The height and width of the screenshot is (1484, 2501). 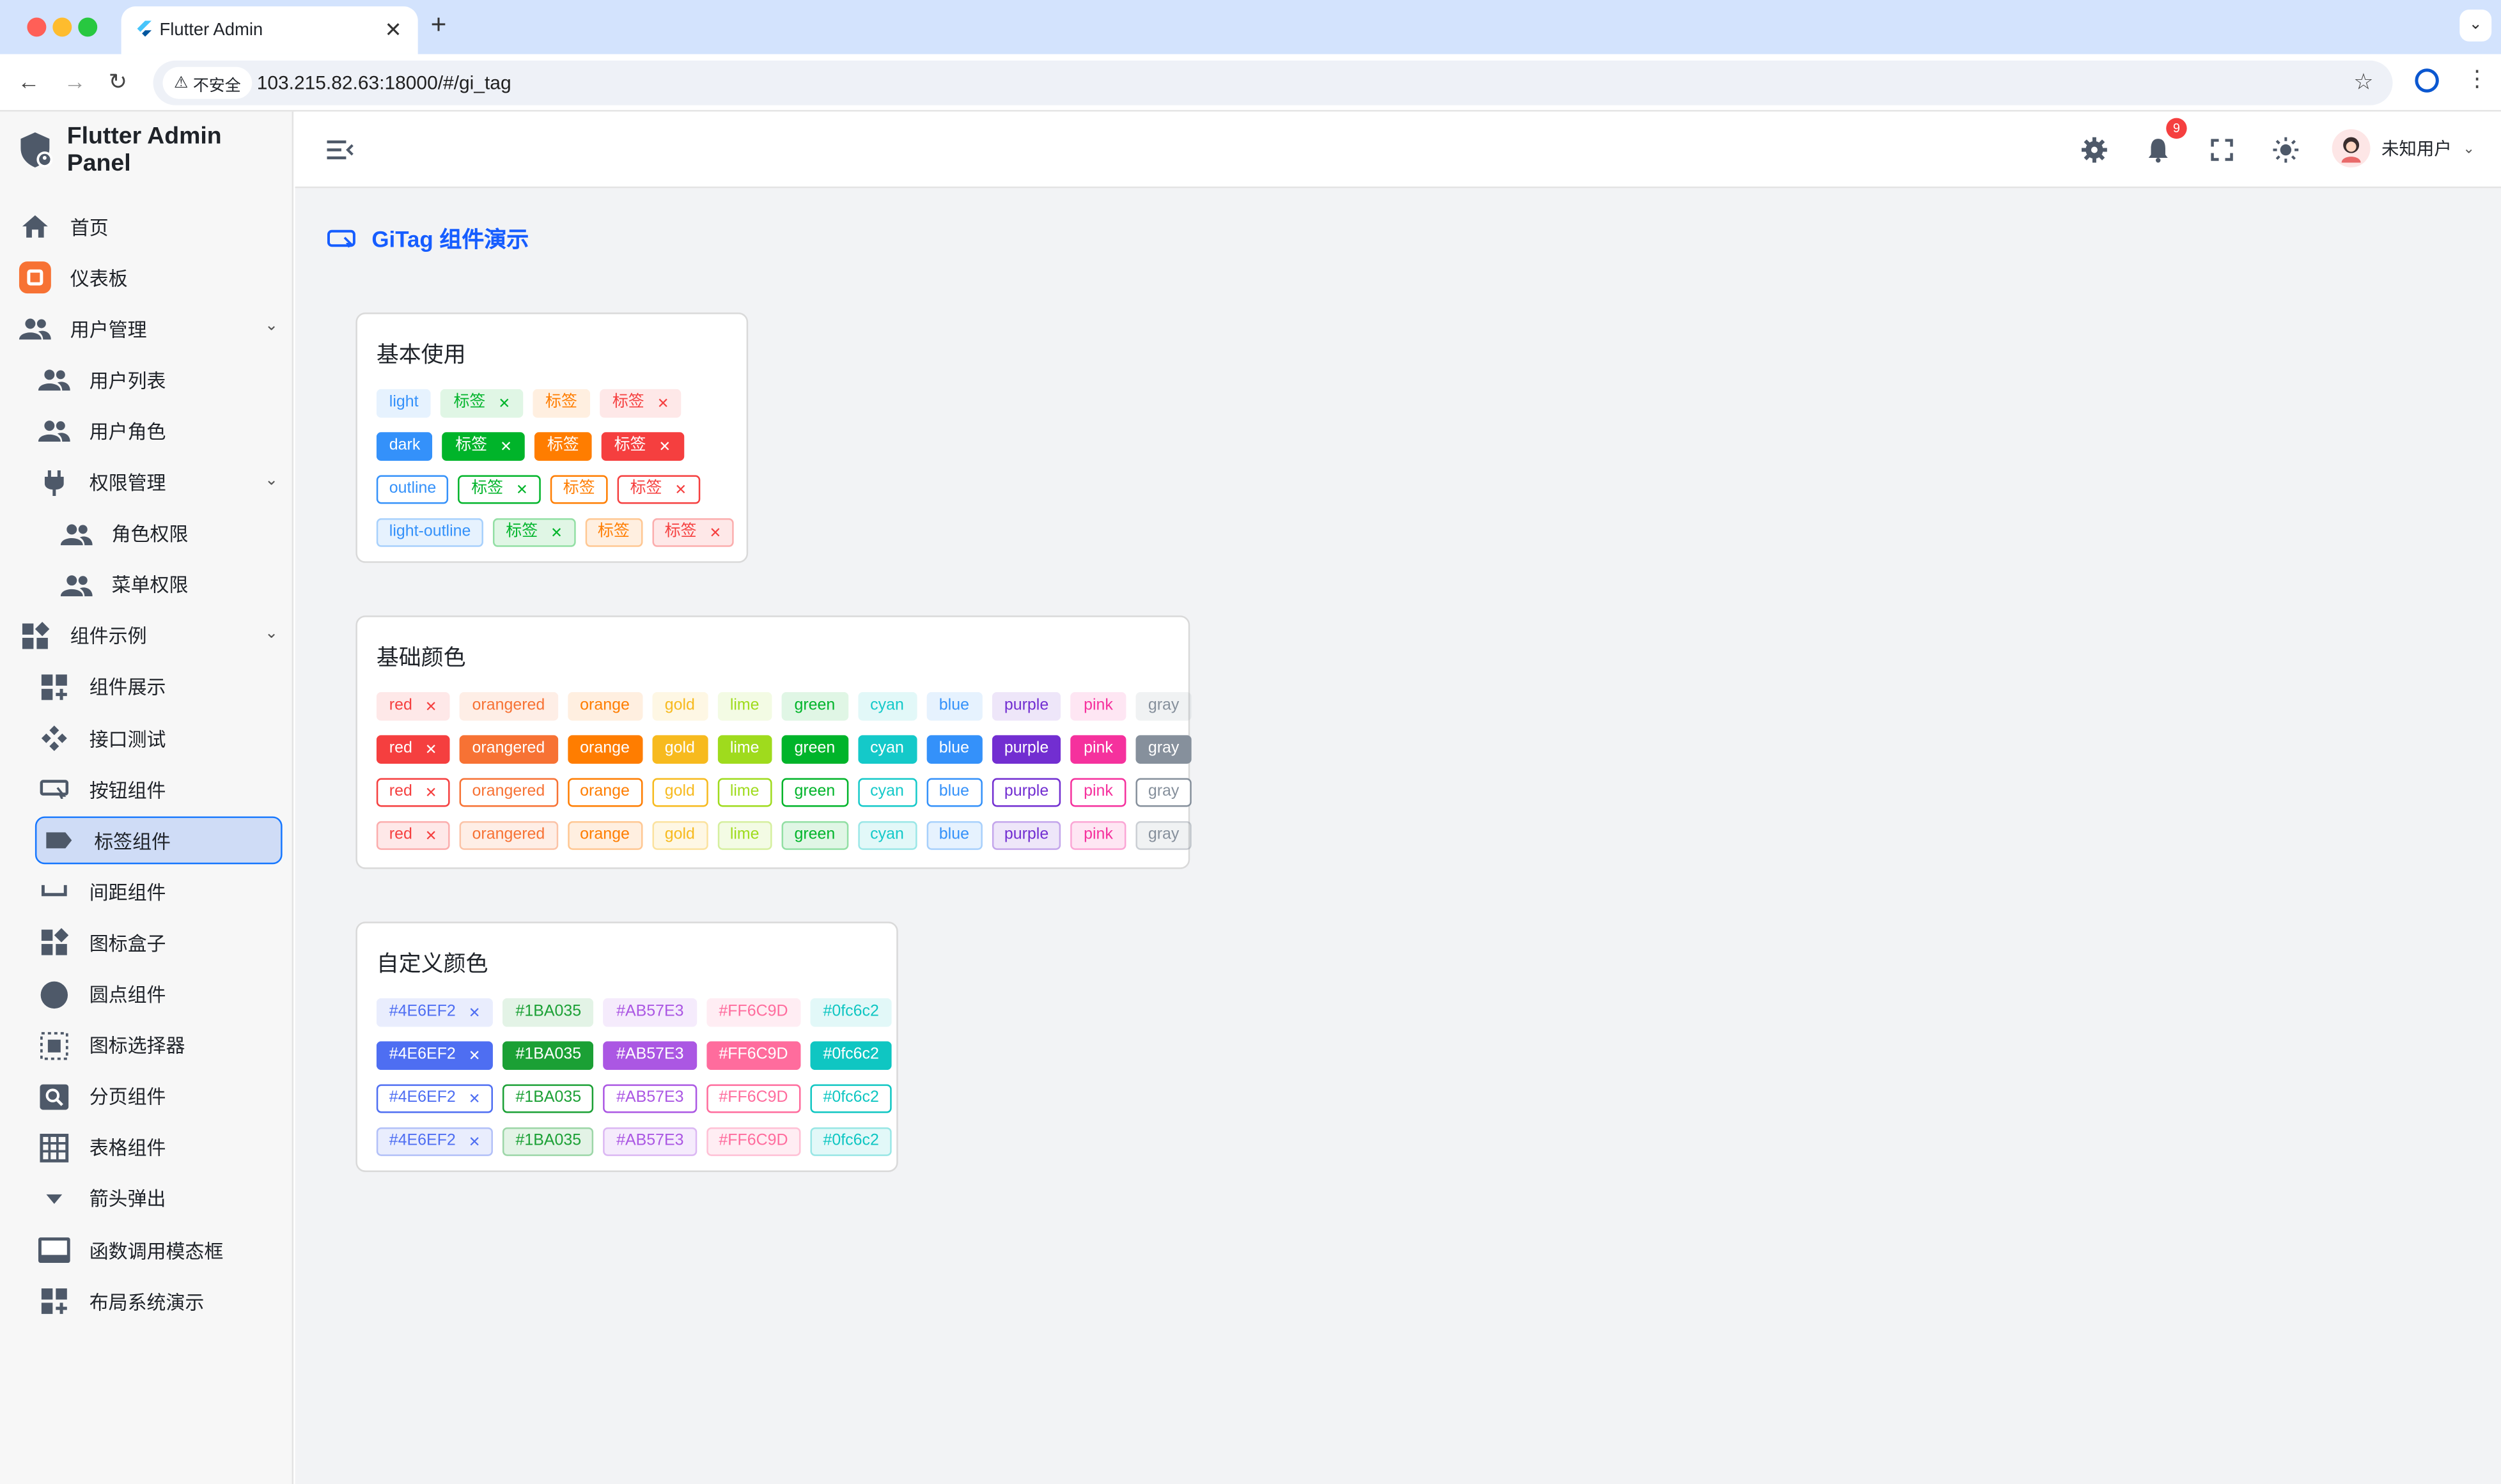 I want to click on browser-tab: Flutter Admin ✕, so click(x=269, y=30).